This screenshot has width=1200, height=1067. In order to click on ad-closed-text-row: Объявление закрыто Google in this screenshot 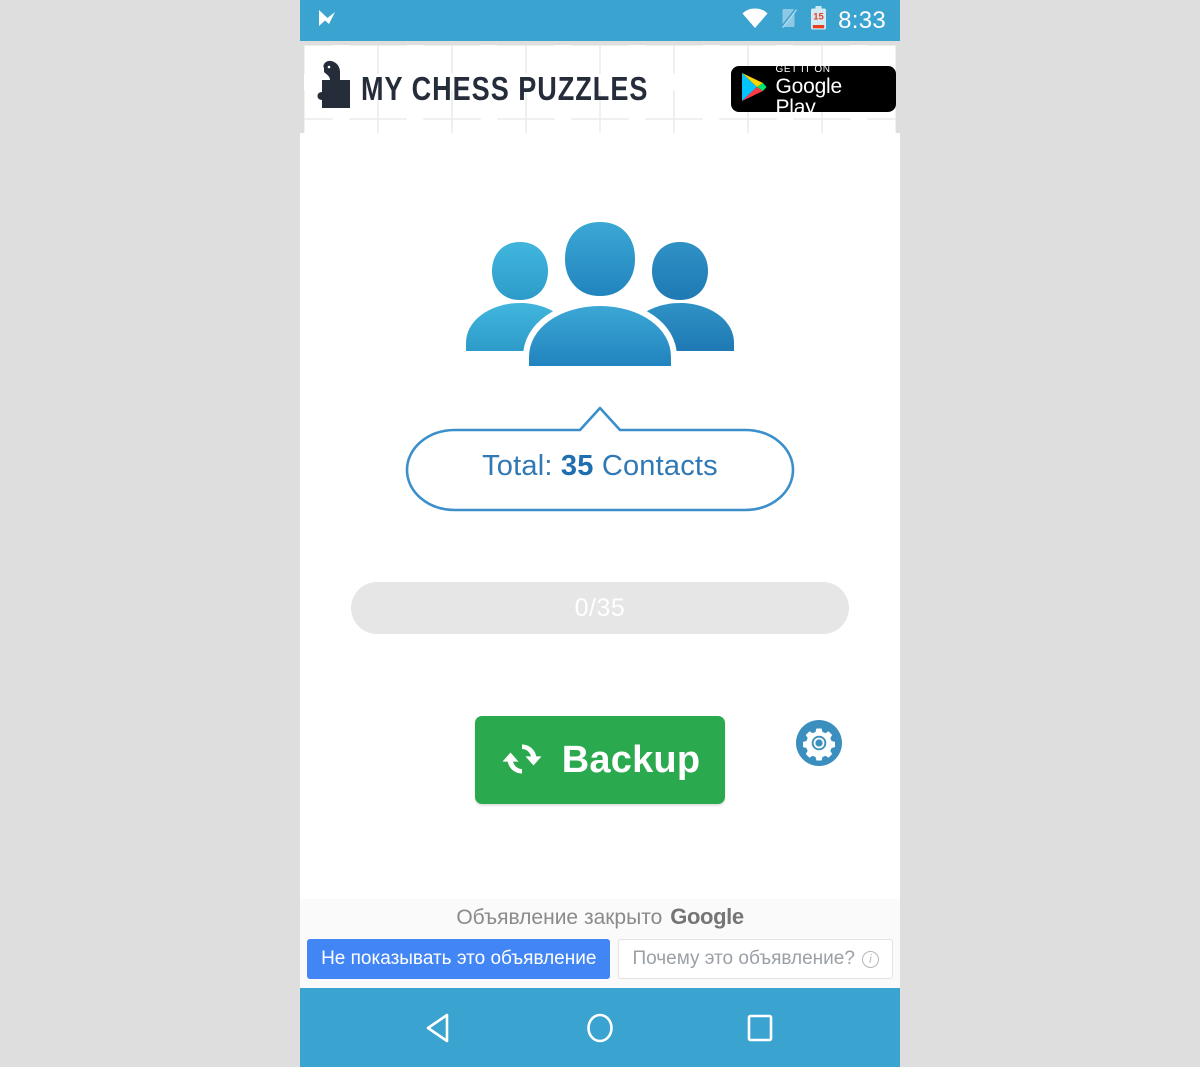, I will do `click(600, 917)`.